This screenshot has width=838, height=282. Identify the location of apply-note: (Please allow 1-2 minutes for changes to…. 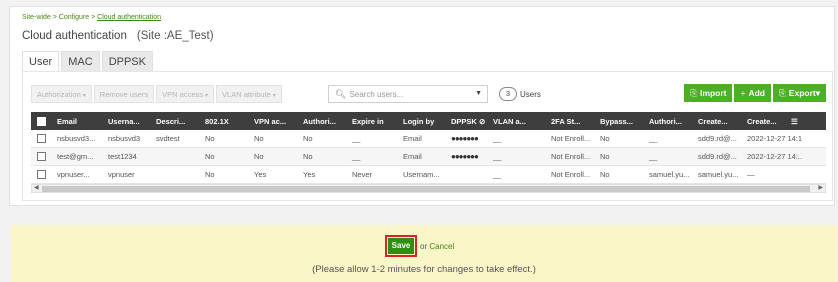
(424, 269).